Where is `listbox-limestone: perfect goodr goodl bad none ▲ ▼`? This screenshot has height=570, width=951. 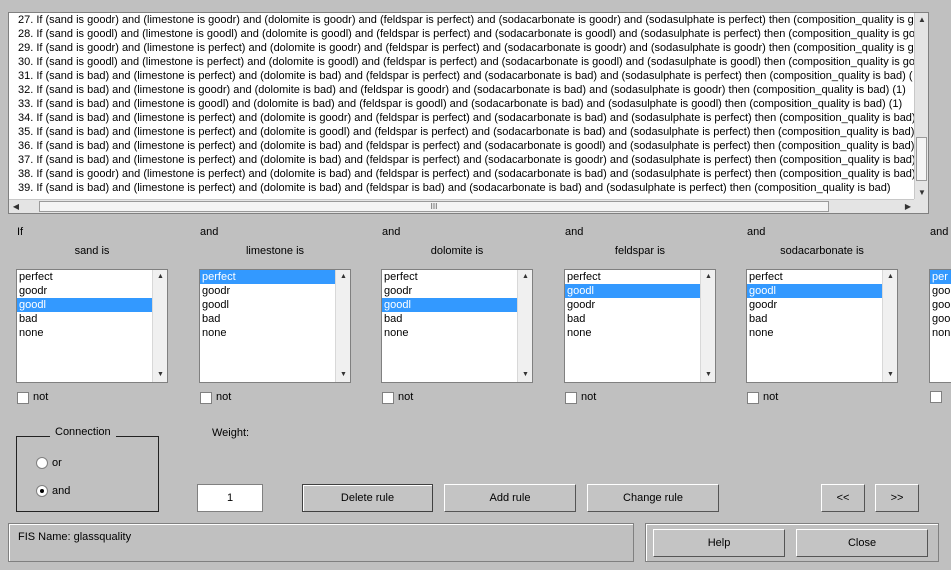 listbox-limestone: perfect goodr goodl bad none ▲ ▼ is located at coordinates (275, 326).